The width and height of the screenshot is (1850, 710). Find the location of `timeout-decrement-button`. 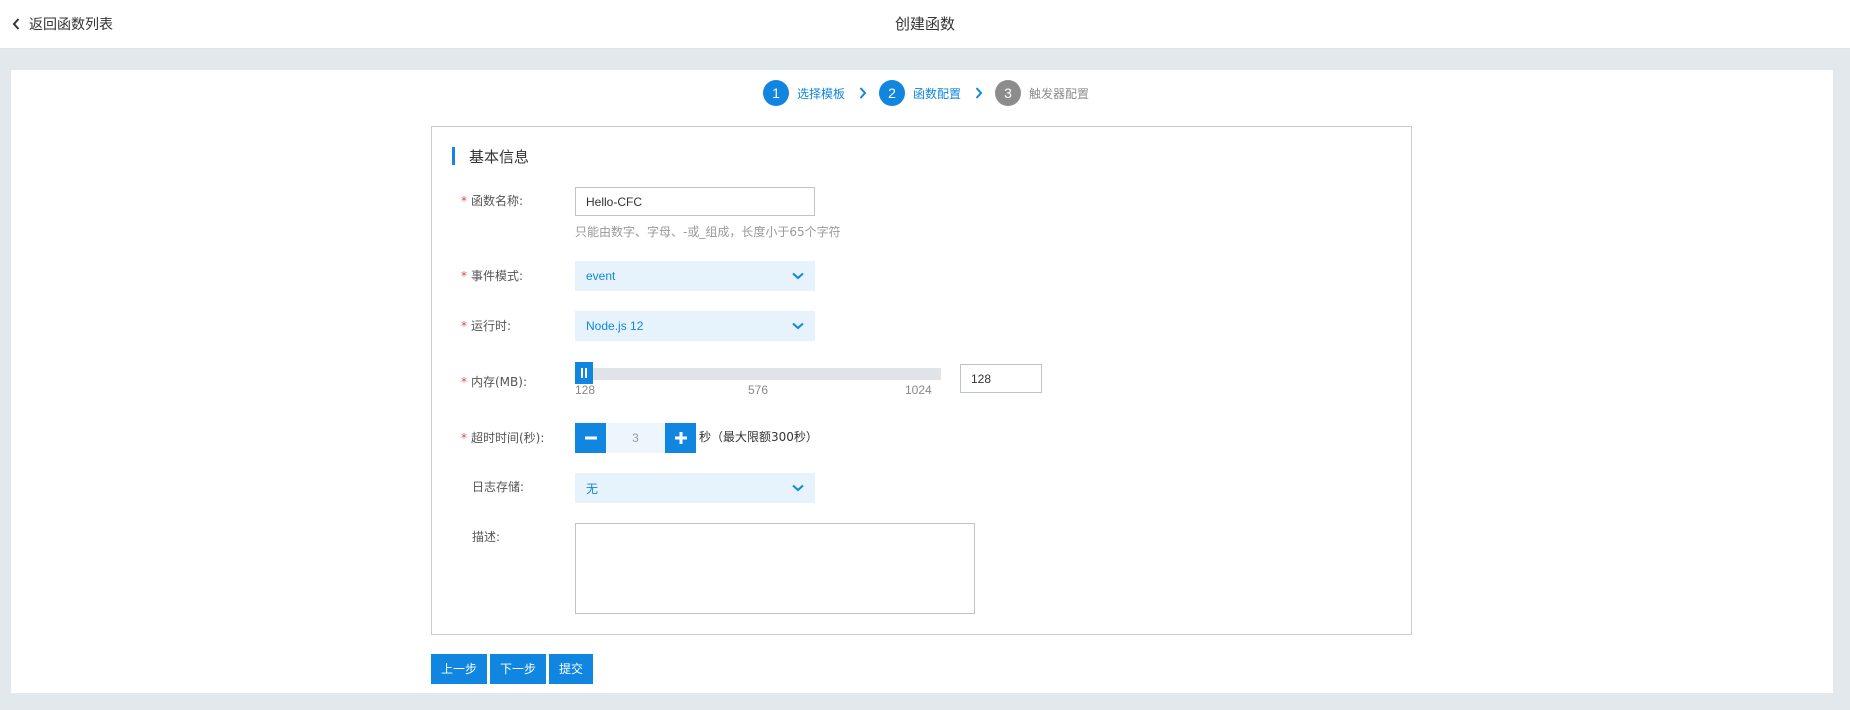

timeout-decrement-button is located at coordinates (590, 438).